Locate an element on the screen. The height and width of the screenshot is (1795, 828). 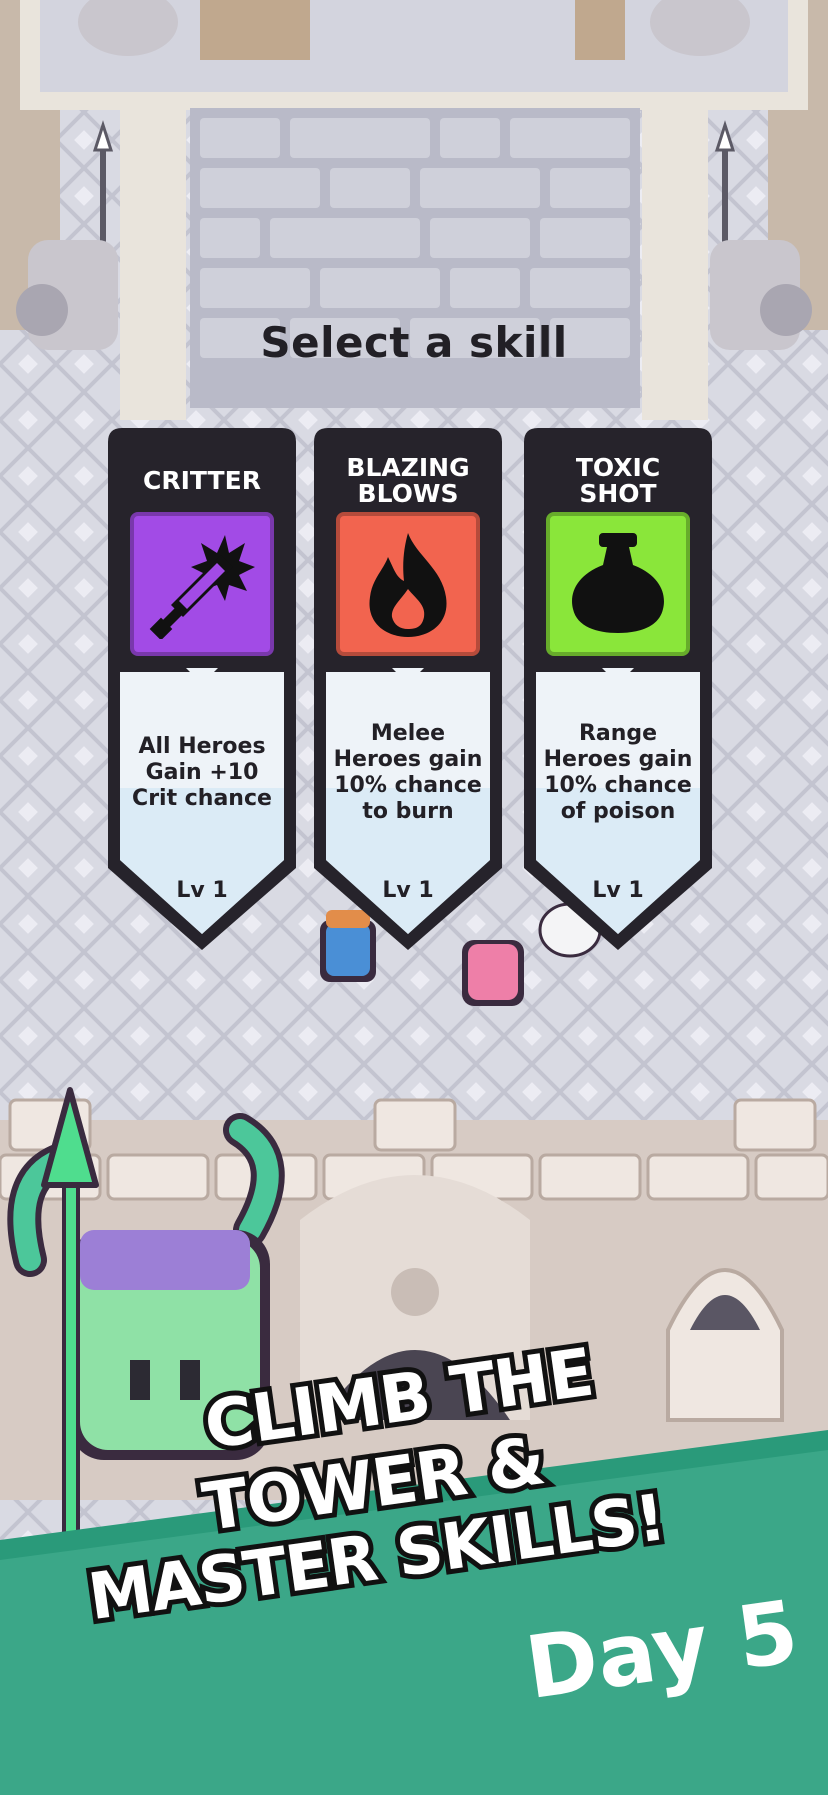
card-description: Range Heroes gain 10% chance of poison is located at coordinates (618, 772).